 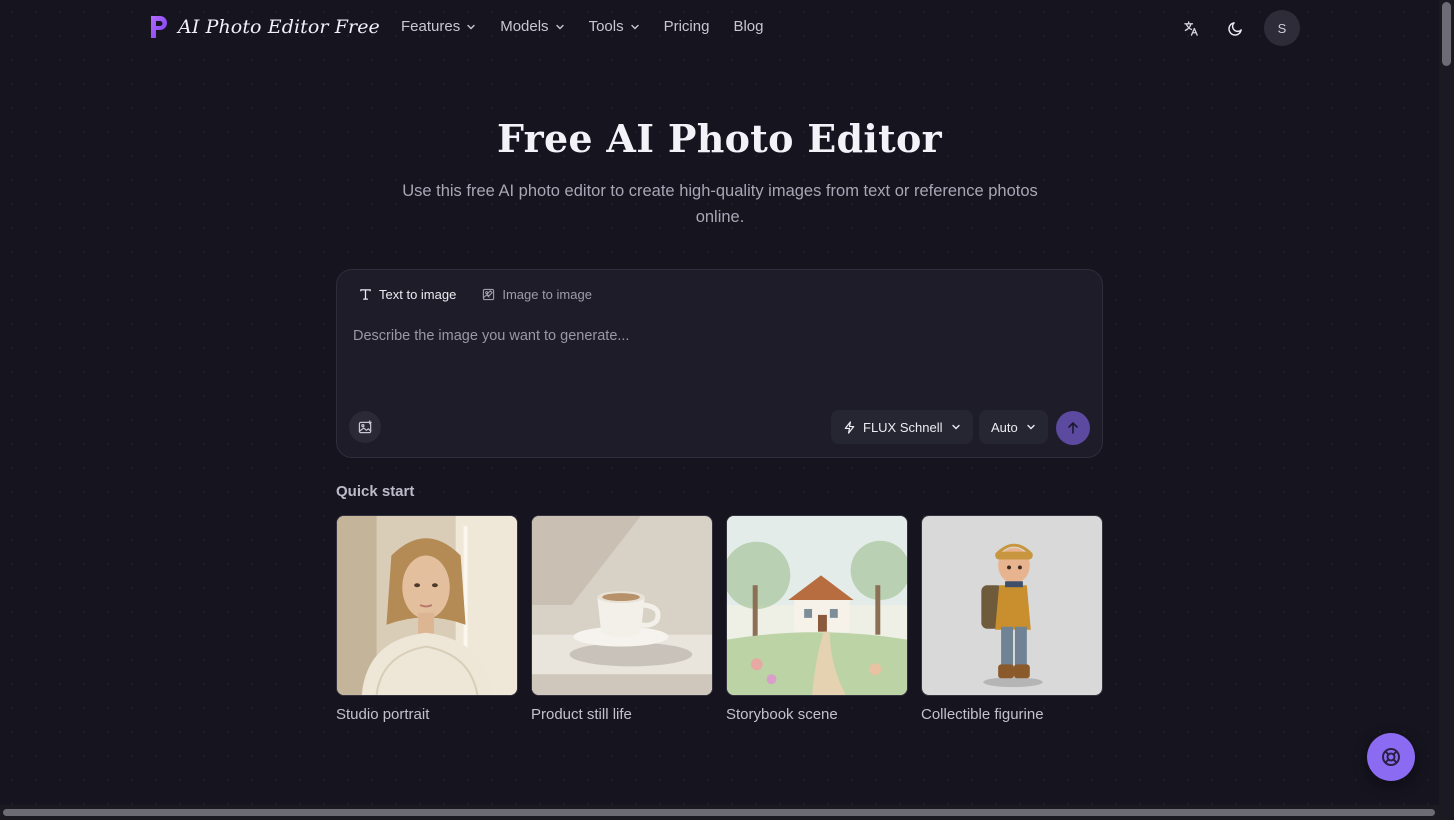 I want to click on portrait-image, so click(x=427, y=605).